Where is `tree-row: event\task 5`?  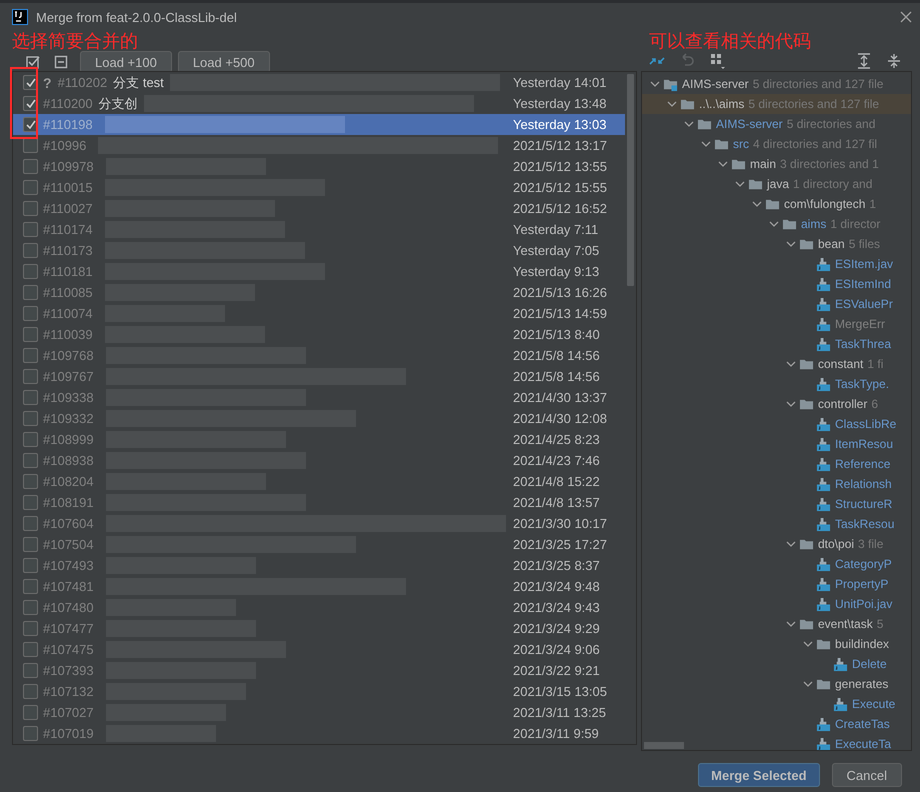 tree-row: event\task 5 is located at coordinates (776, 624).